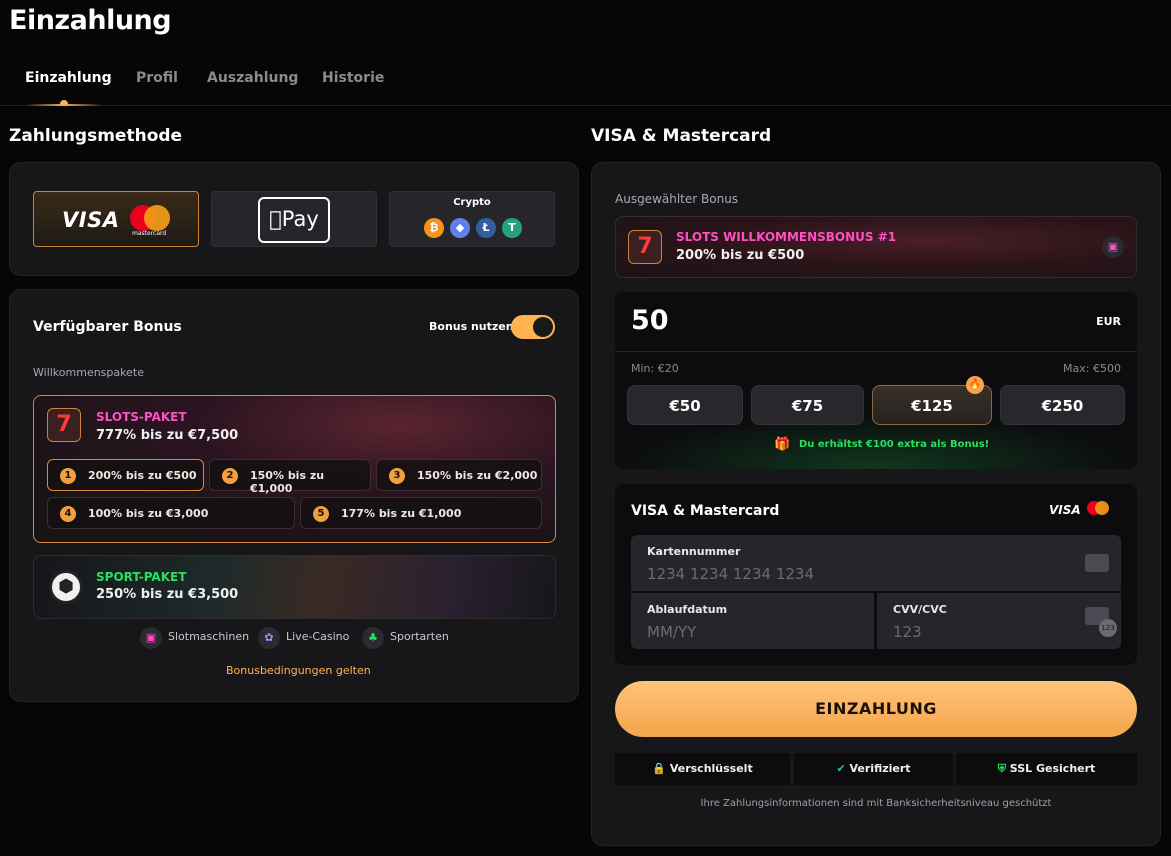  What do you see at coordinates (659, 768) in the screenshot?
I see `lock-icon: 🔒` at bounding box center [659, 768].